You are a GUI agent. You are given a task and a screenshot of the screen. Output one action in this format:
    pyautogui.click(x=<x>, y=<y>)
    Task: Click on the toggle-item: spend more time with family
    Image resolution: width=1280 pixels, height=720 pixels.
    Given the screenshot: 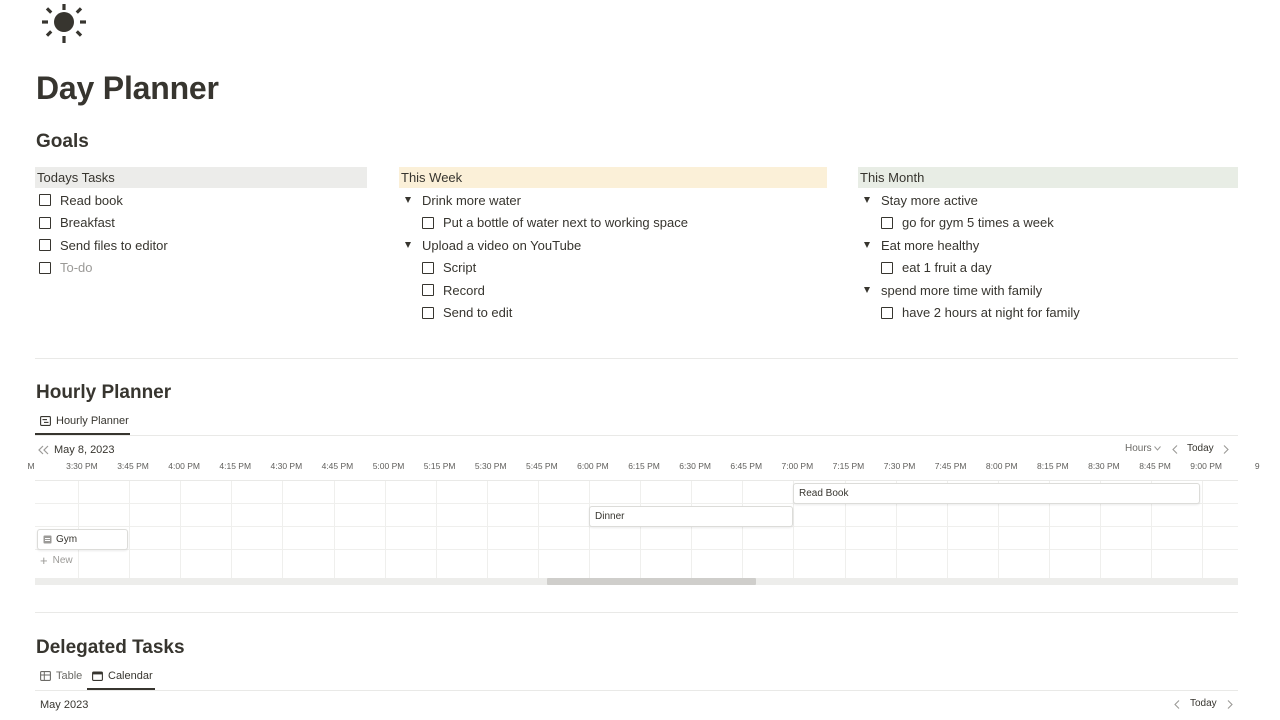 What is the action you would take?
    pyautogui.click(x=1048, y=290)
    